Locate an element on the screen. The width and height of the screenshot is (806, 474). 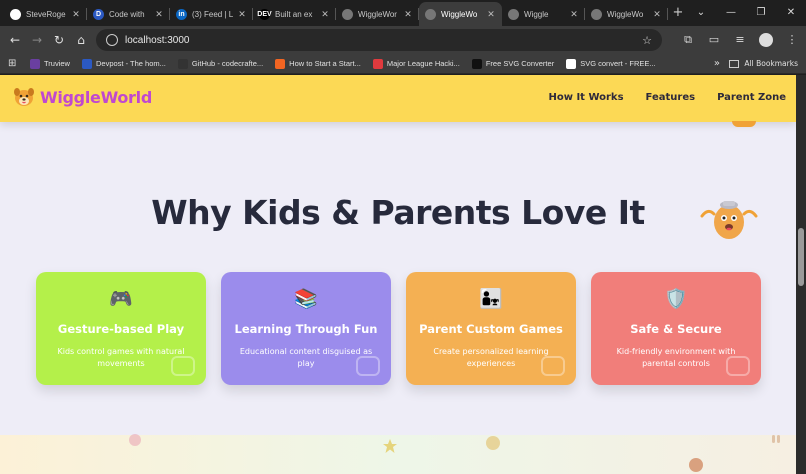
browser-tab: Wiggle ✕ is located at coordinates (543, 14).